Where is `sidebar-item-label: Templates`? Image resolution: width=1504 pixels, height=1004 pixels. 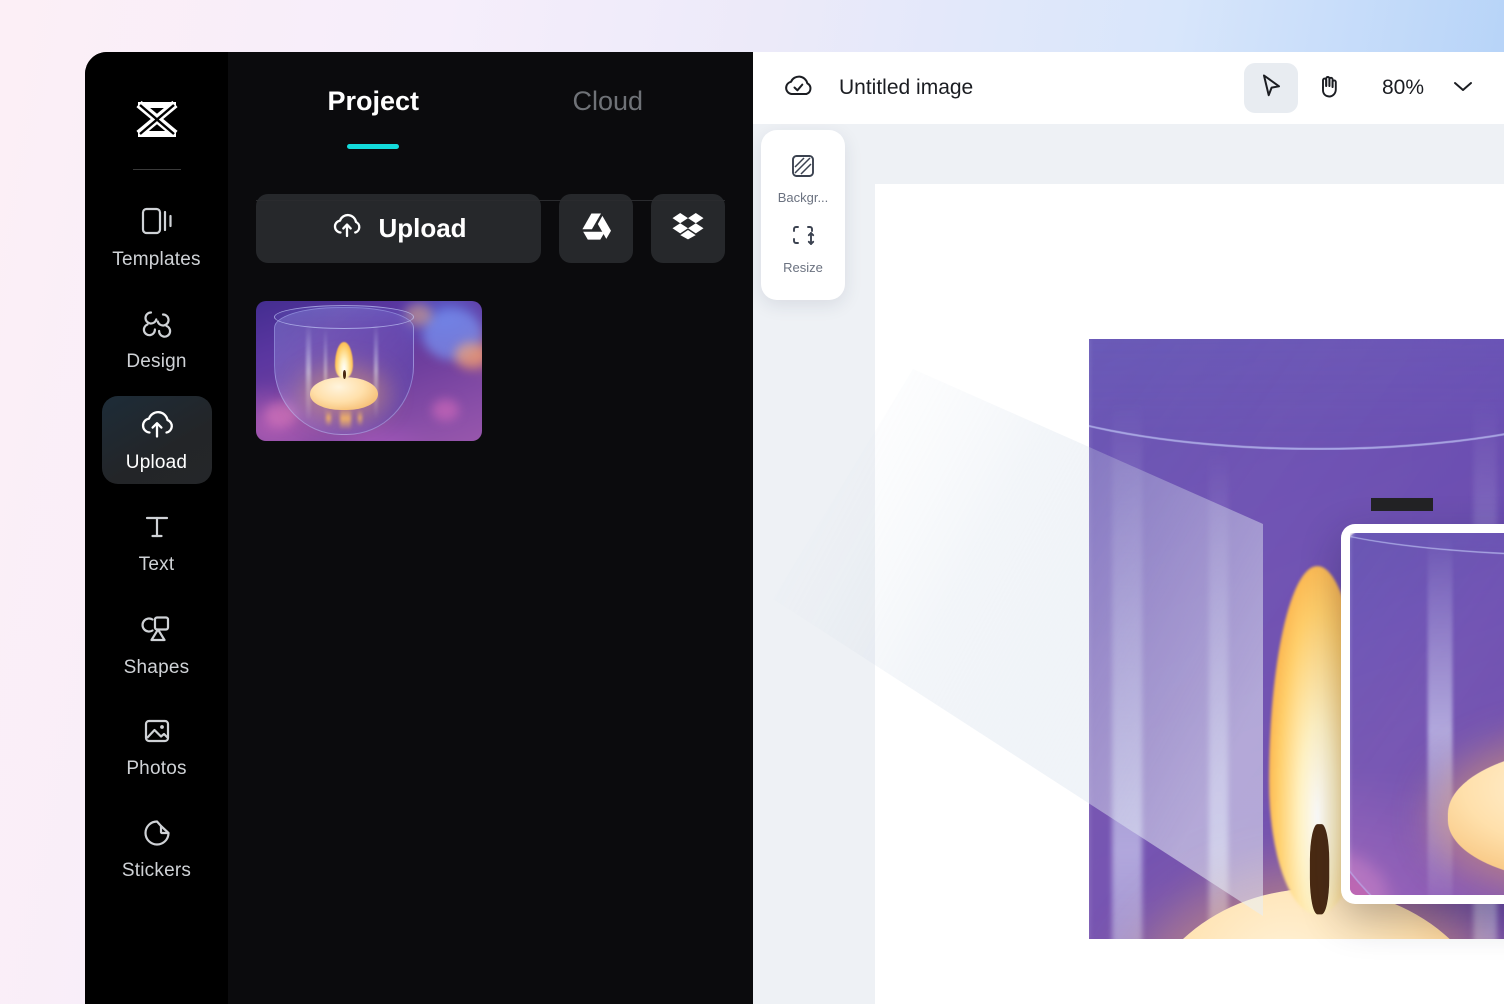
sidebar-item-label: Templates is located at coordinates (156, 259).